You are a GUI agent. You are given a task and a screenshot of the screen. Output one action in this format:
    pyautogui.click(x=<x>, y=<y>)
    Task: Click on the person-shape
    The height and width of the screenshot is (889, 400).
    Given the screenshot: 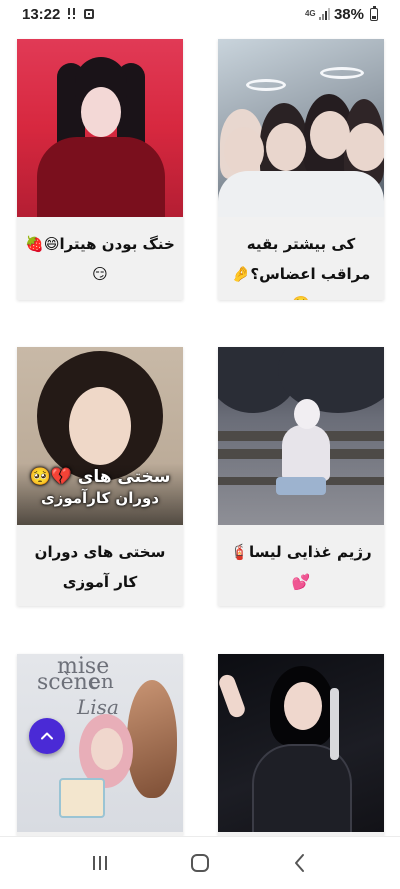 What is the action you would take?
    pyautogui.click(x=306, y=453)
    